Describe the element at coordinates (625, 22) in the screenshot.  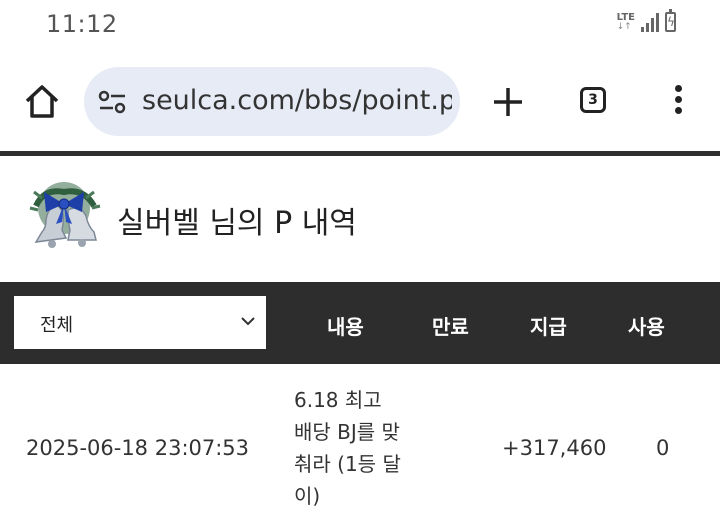
I see `lte-icon: LTE ↓↑` at that location.